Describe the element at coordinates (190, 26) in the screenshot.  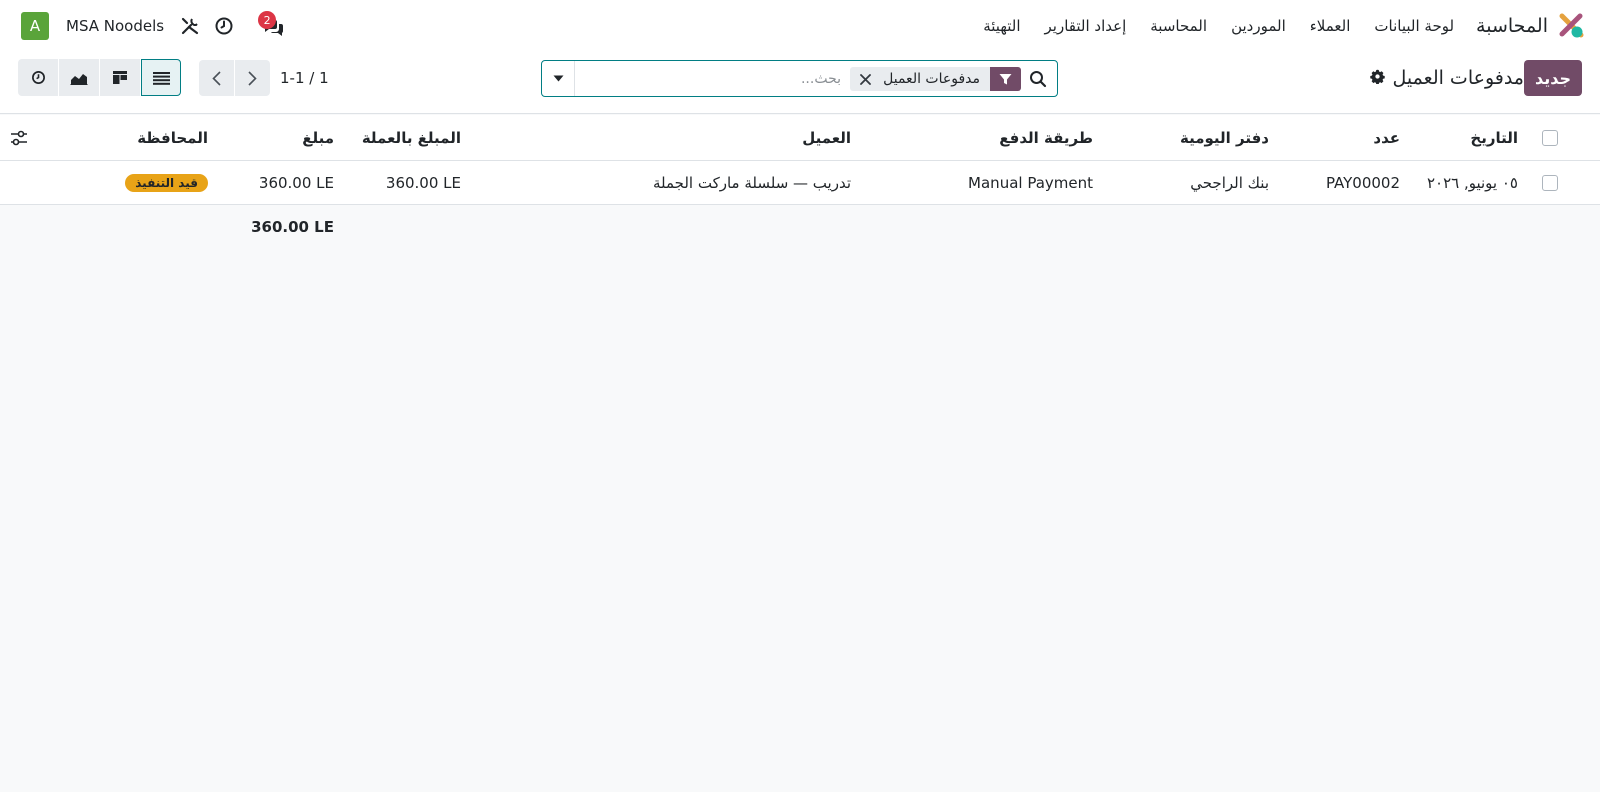
I see `tools-icon` at that location.